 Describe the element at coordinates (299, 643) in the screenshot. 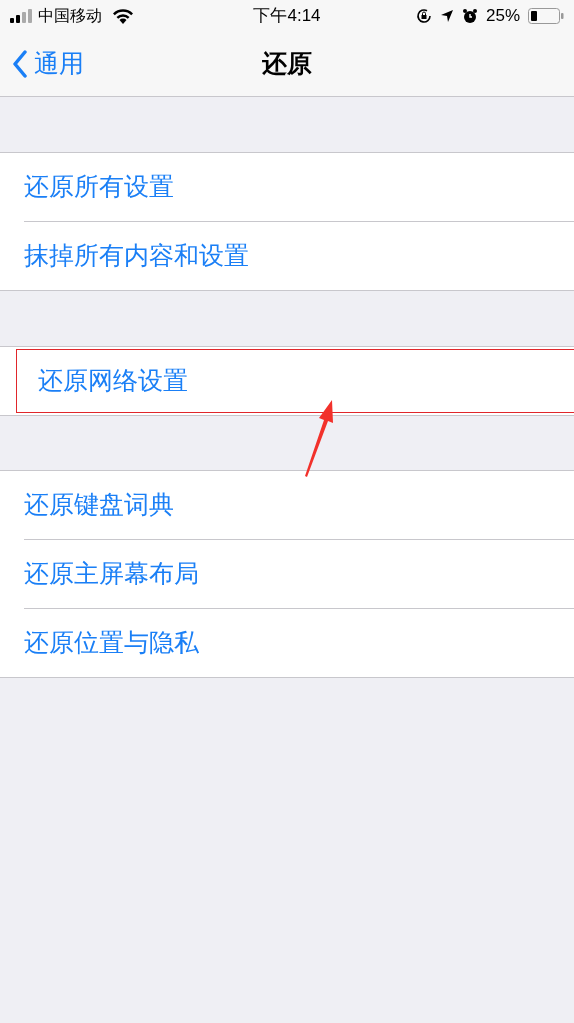

I see `settings-row: 还原位置与隐私` at that location.